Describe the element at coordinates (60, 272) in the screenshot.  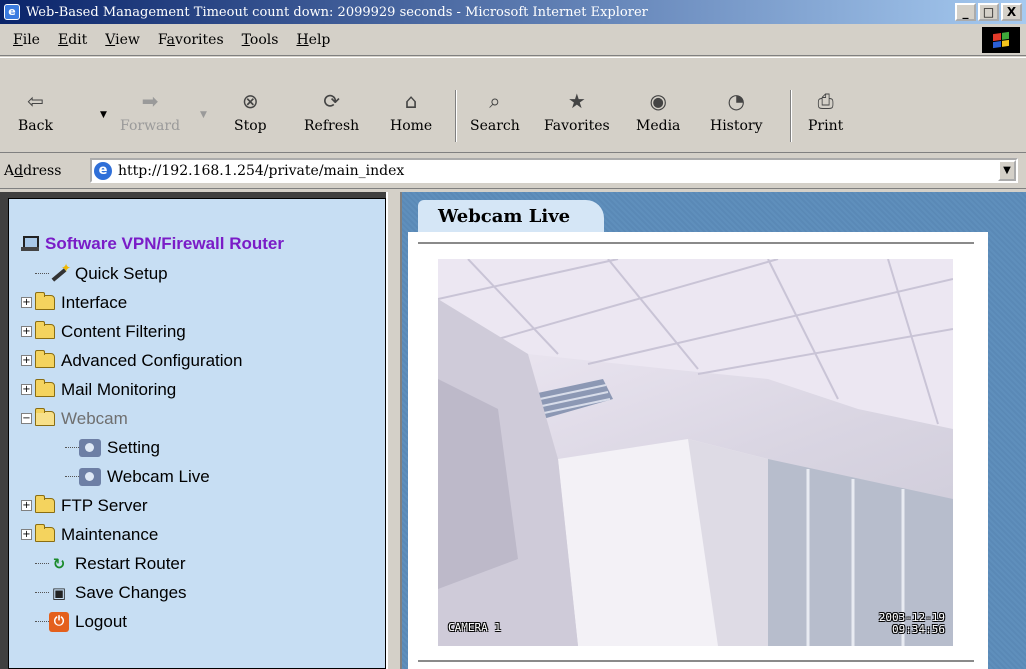
I see `magic-wand-icon` at that location.